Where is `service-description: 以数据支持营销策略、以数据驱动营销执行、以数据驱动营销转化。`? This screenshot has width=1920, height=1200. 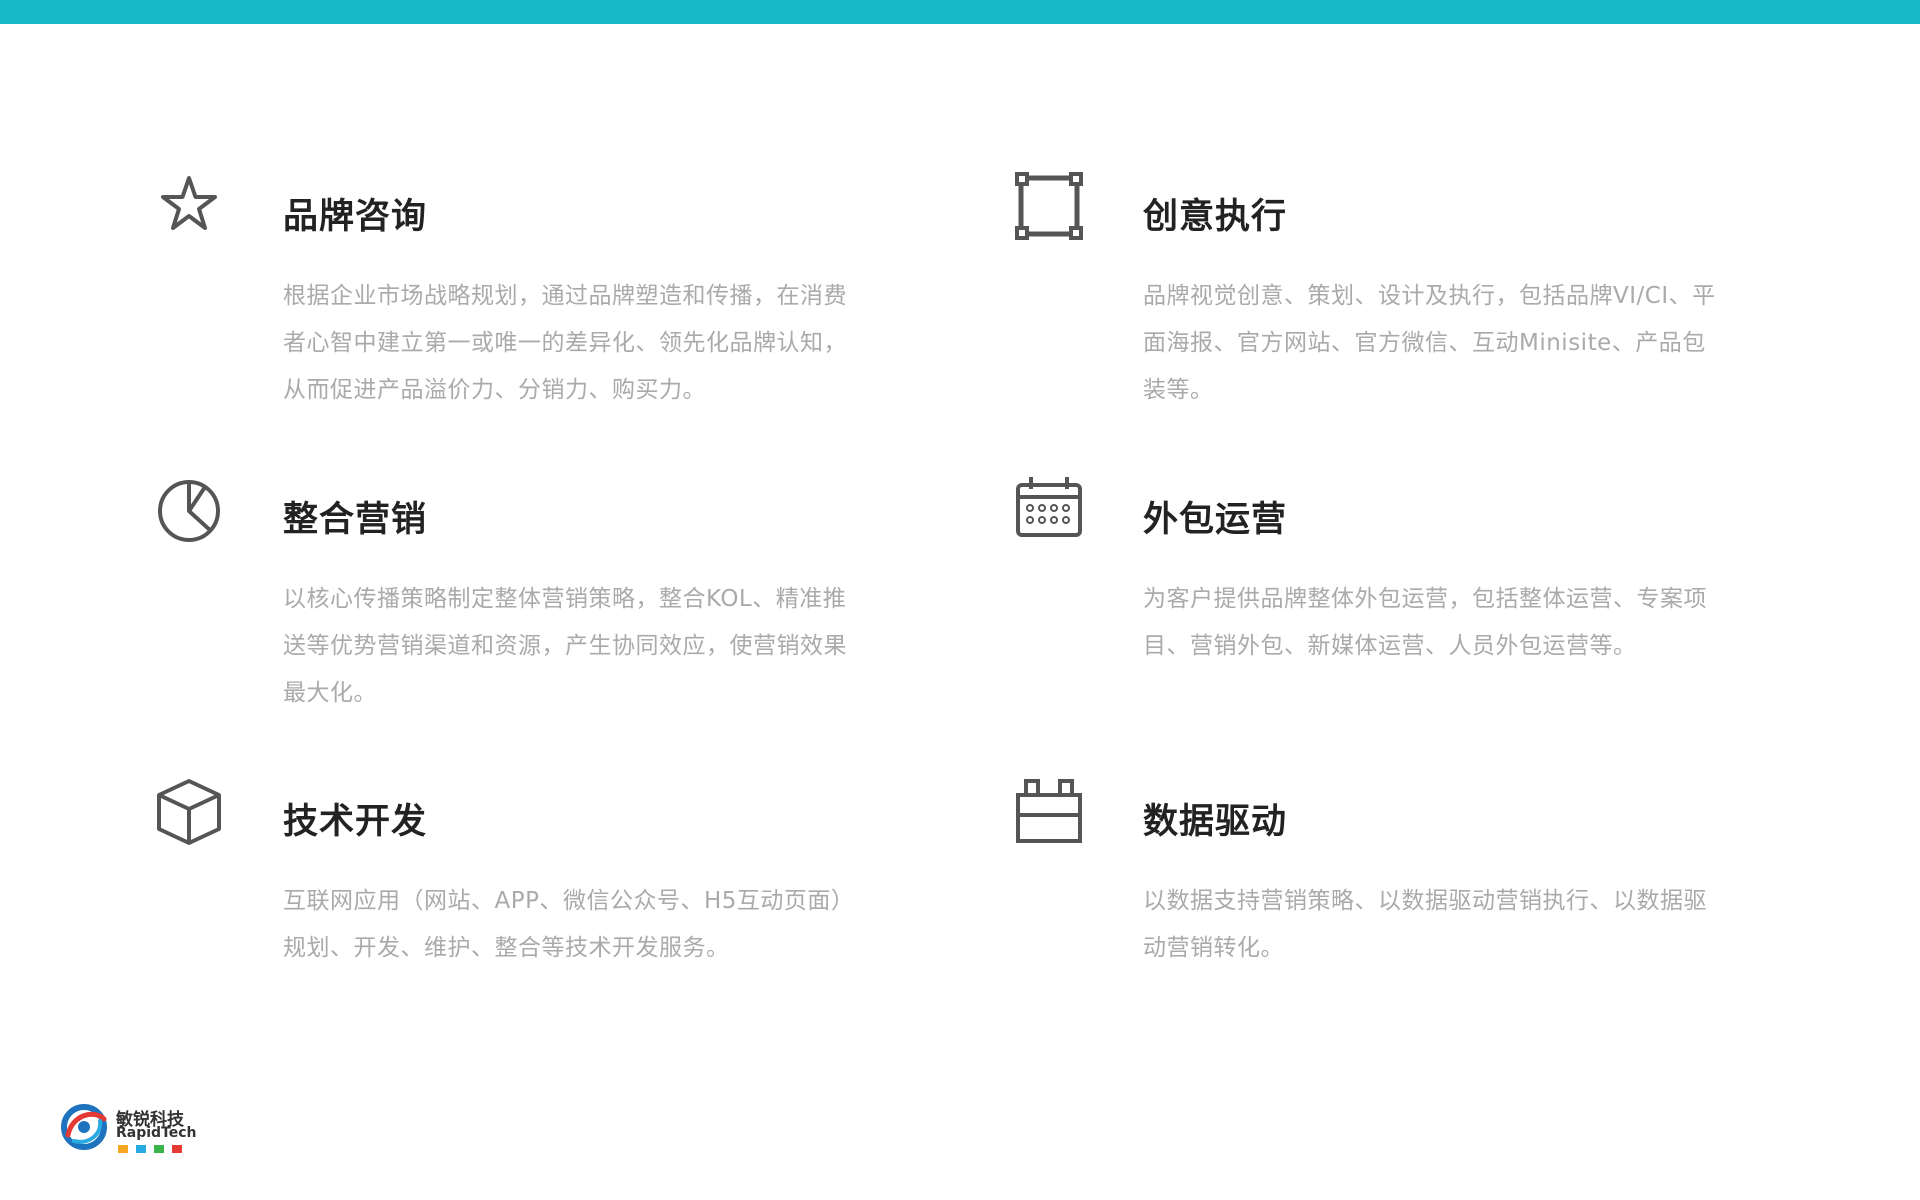
service-description: 以数据支持营销策略、以数据驱动营销执行、以数据驱动营销转化。 is located at coordinates (1425, 924).